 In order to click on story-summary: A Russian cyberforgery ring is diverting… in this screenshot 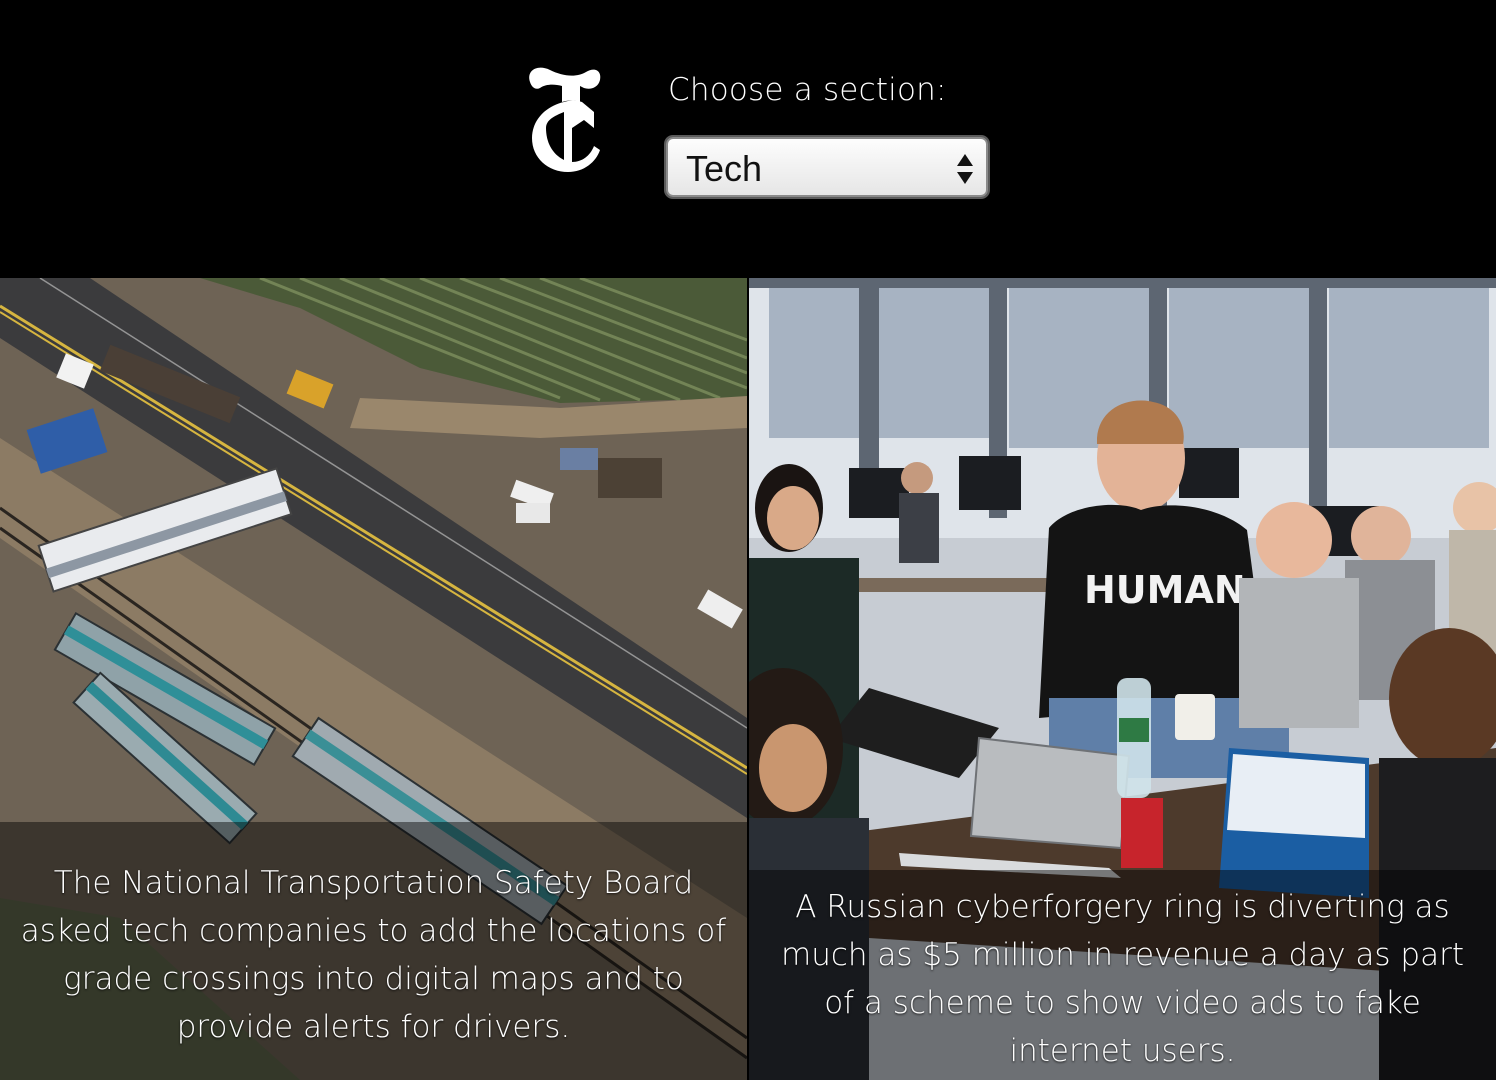, I will do `click(1123, 975)`.